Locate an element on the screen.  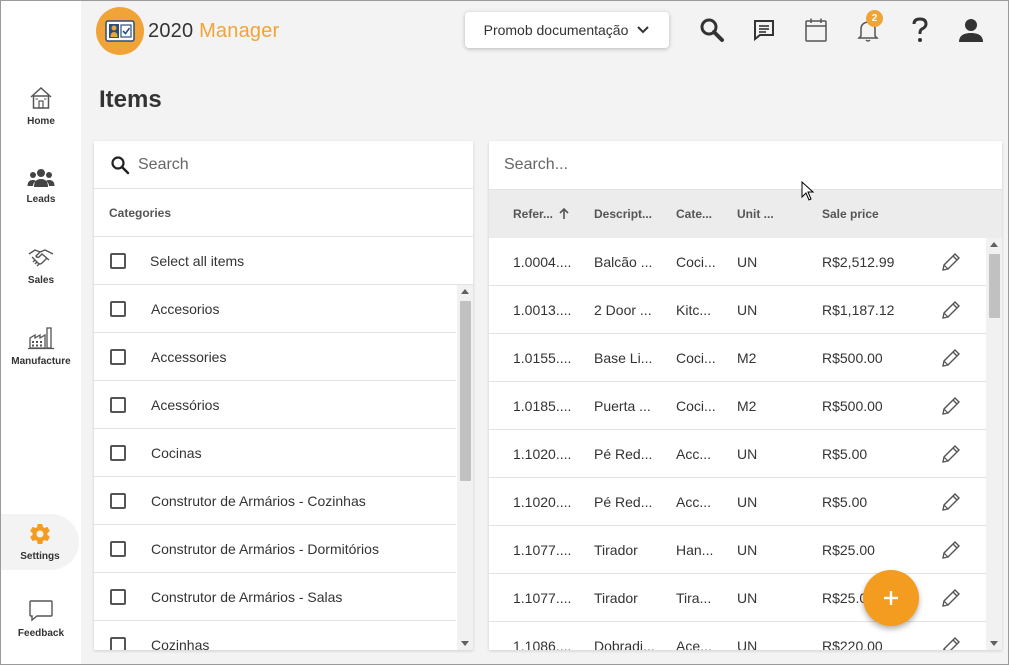
list-item: Accesorios is located at coordinates (275, 309).